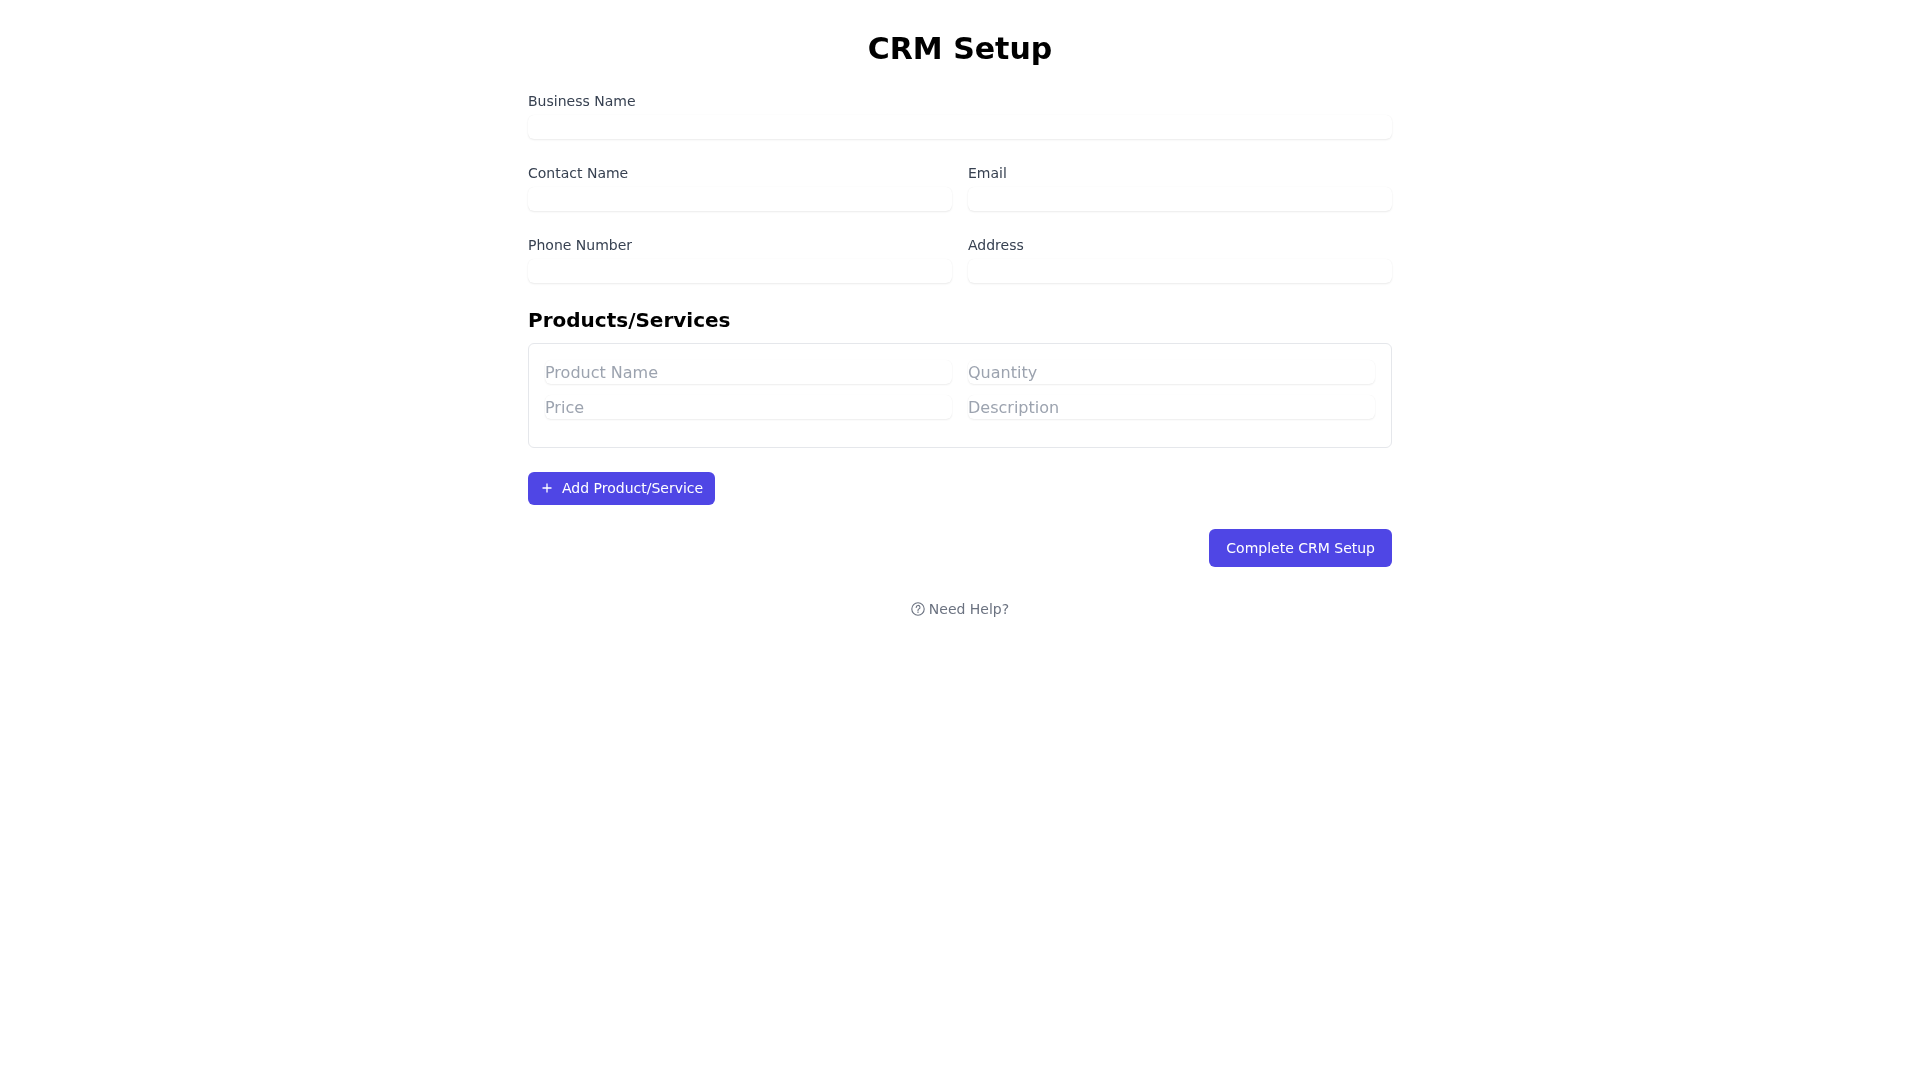 The height and width of the screenshot is (1080, 1920). What do you see at coordinates (547, 488) in the screenshot?
I see `plus-icon` at bounding box center [547, 488].